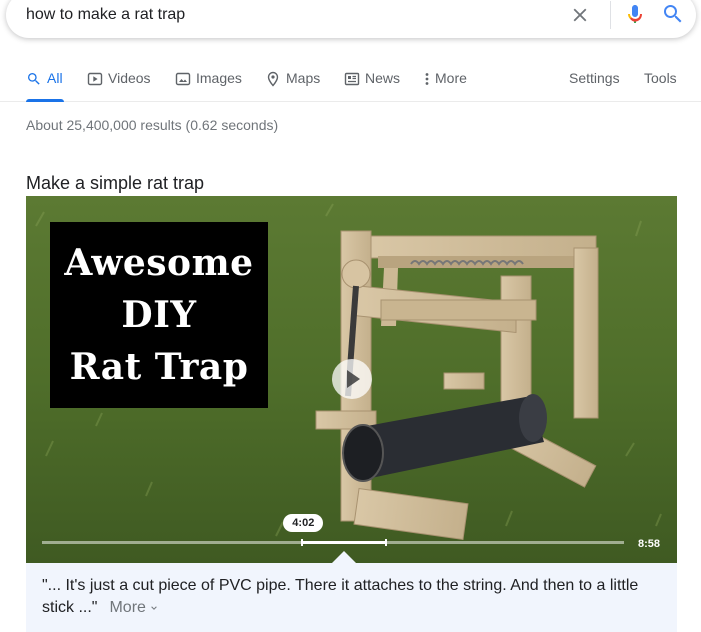 This screenshot has width=701, height=632. Describe the element at coordinates (351, 19) in the screenshot. I see `search-bar: how to make a rat trap` at that location.